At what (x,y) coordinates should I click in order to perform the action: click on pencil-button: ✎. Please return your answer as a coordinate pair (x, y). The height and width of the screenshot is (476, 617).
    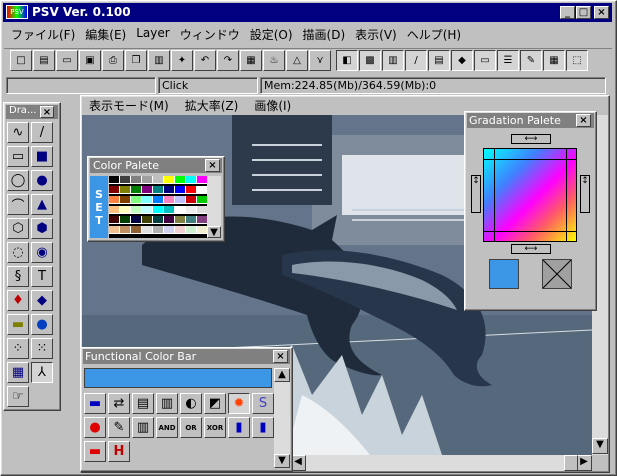
    Looking at the image, I should click on (119, 427).